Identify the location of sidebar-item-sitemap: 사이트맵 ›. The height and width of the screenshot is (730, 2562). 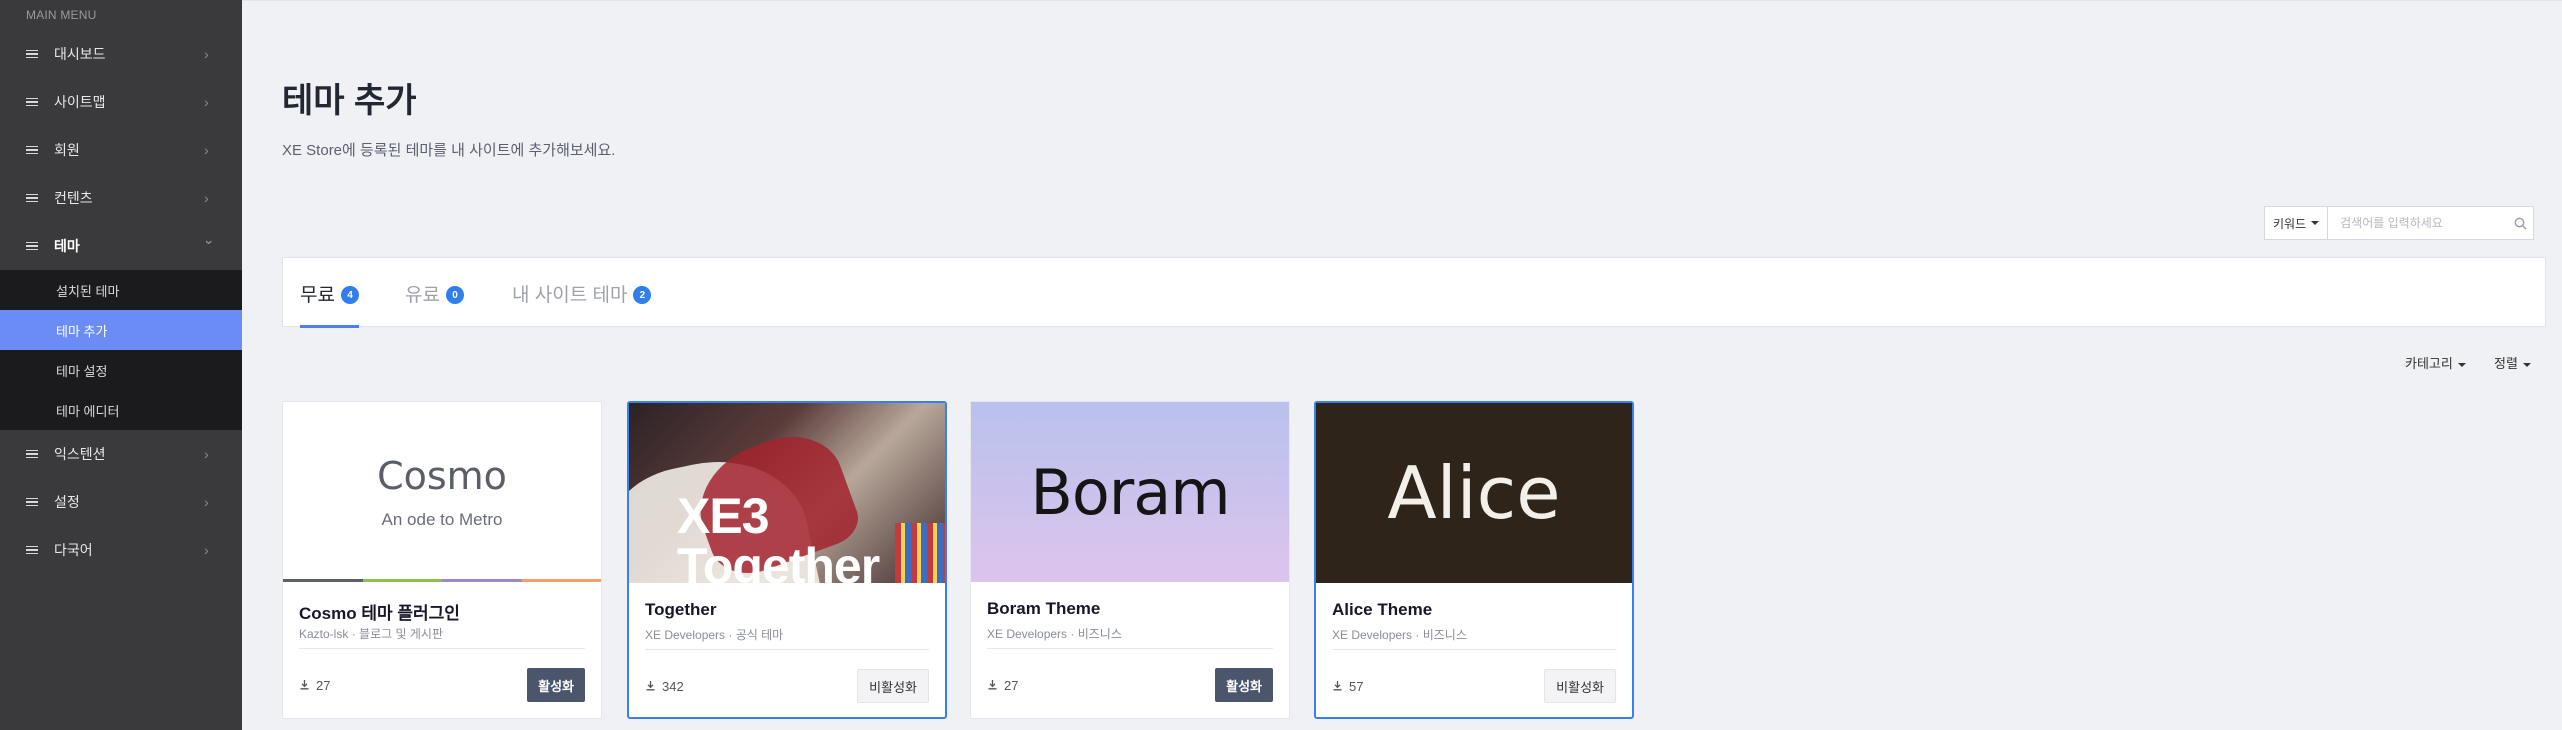
(121, 102).